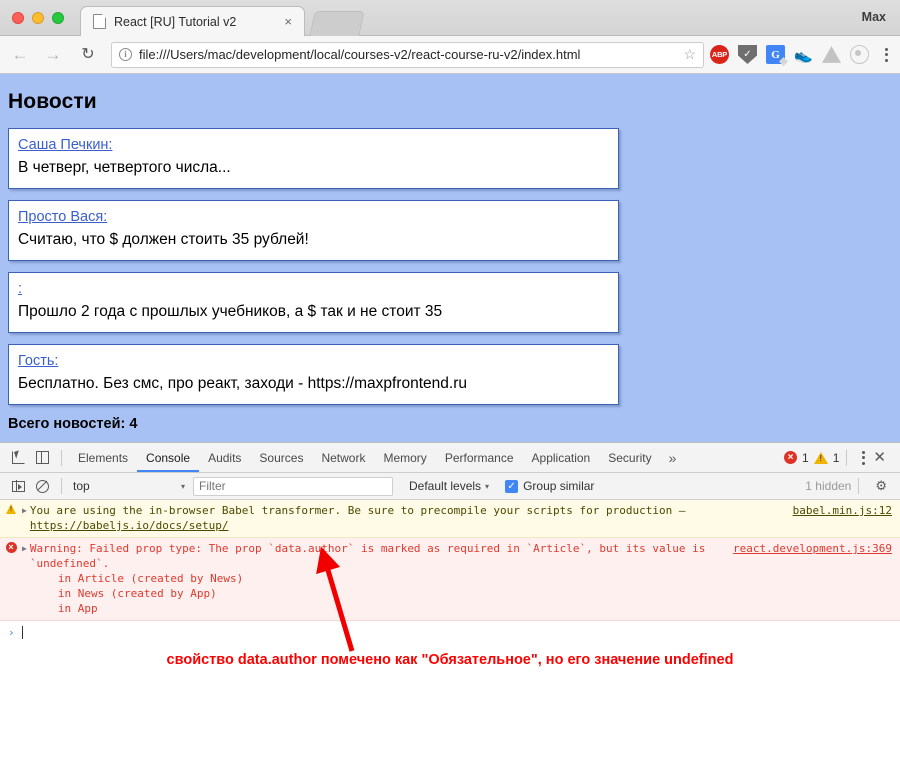 The image size is (900, 766). I want to click on console-message-source-link: babel.min.js:12, so click(843, 518).